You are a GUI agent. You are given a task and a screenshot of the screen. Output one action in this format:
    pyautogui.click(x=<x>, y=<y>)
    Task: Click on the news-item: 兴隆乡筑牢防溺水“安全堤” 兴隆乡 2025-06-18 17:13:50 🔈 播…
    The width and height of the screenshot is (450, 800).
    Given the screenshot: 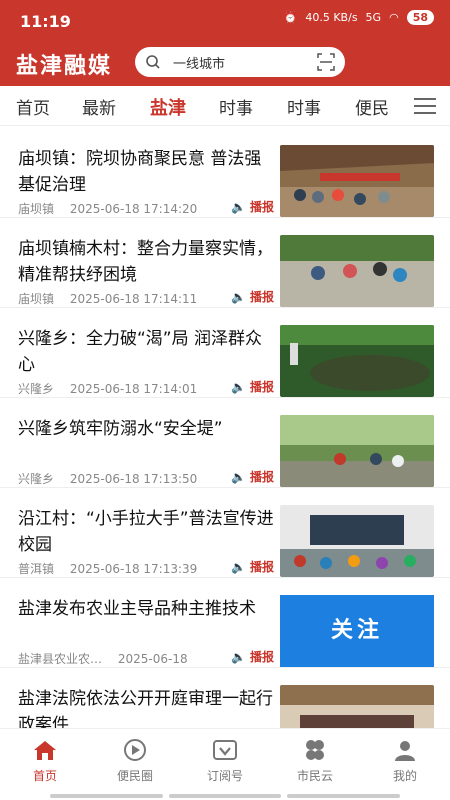 What is the action you would take?
    pyautogui.click(x=225, y=443)
    